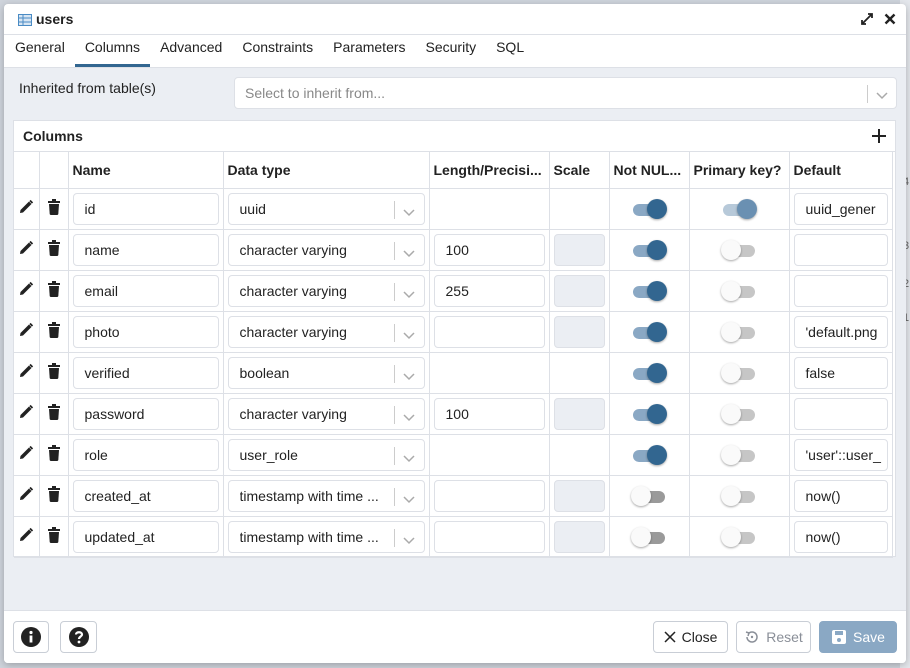  What do you see at coordinates (145, 331) in the screenshot?
I see `column-name-input: photo` at bounding box center [145, 331].